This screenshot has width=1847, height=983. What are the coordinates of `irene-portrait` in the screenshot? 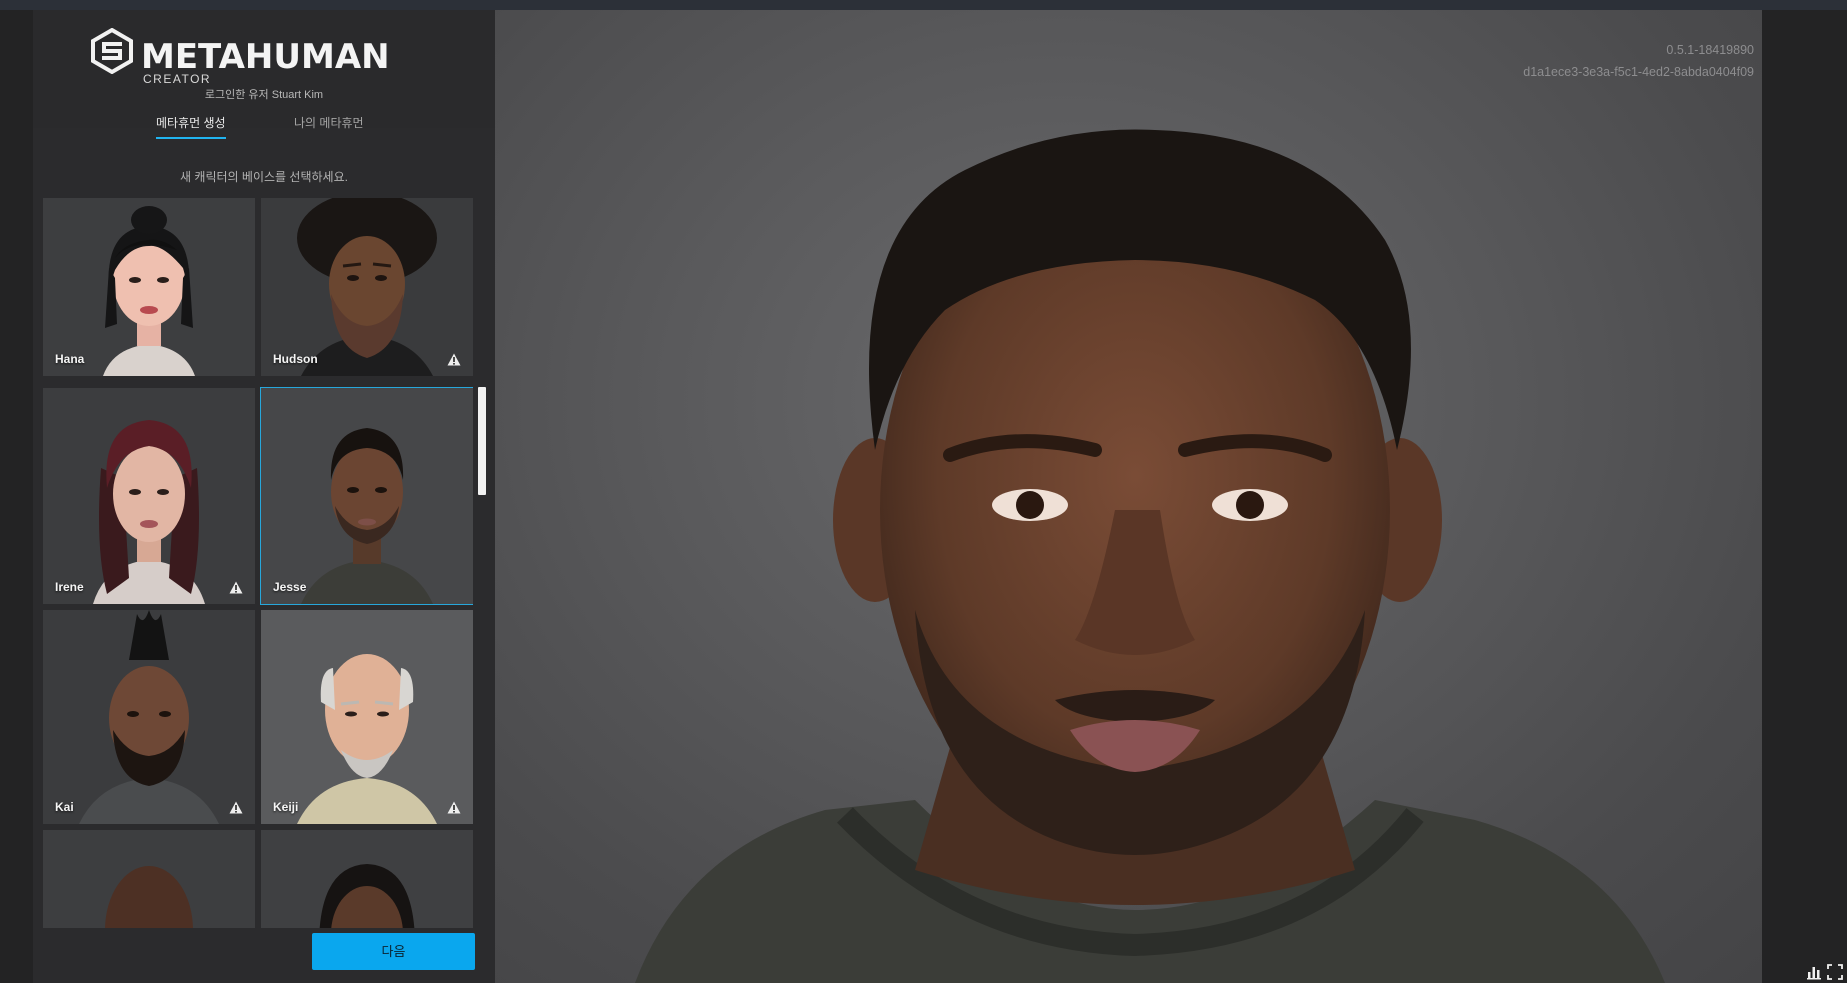 It's located at (149, 496).